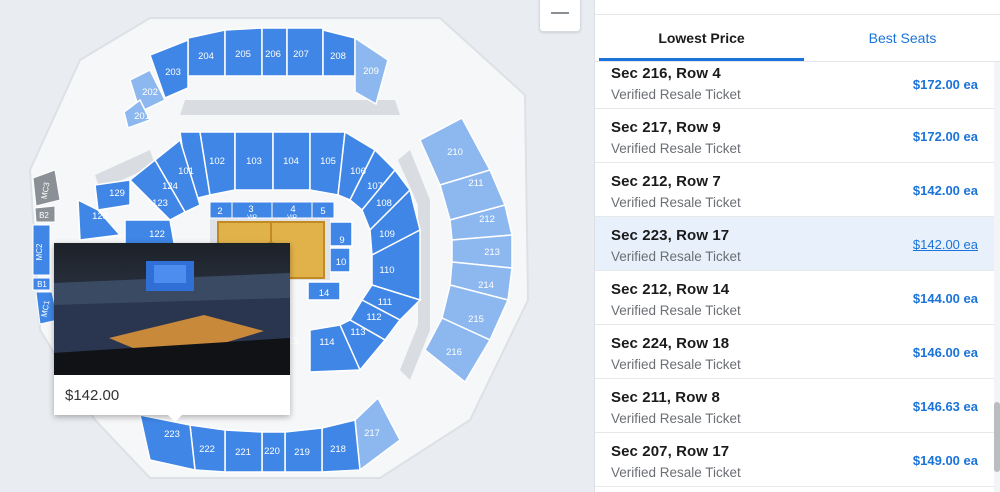 The width and height of the screenshot is (1000, 492). I want to click on scrollbar-thumb, so click(997, 437).